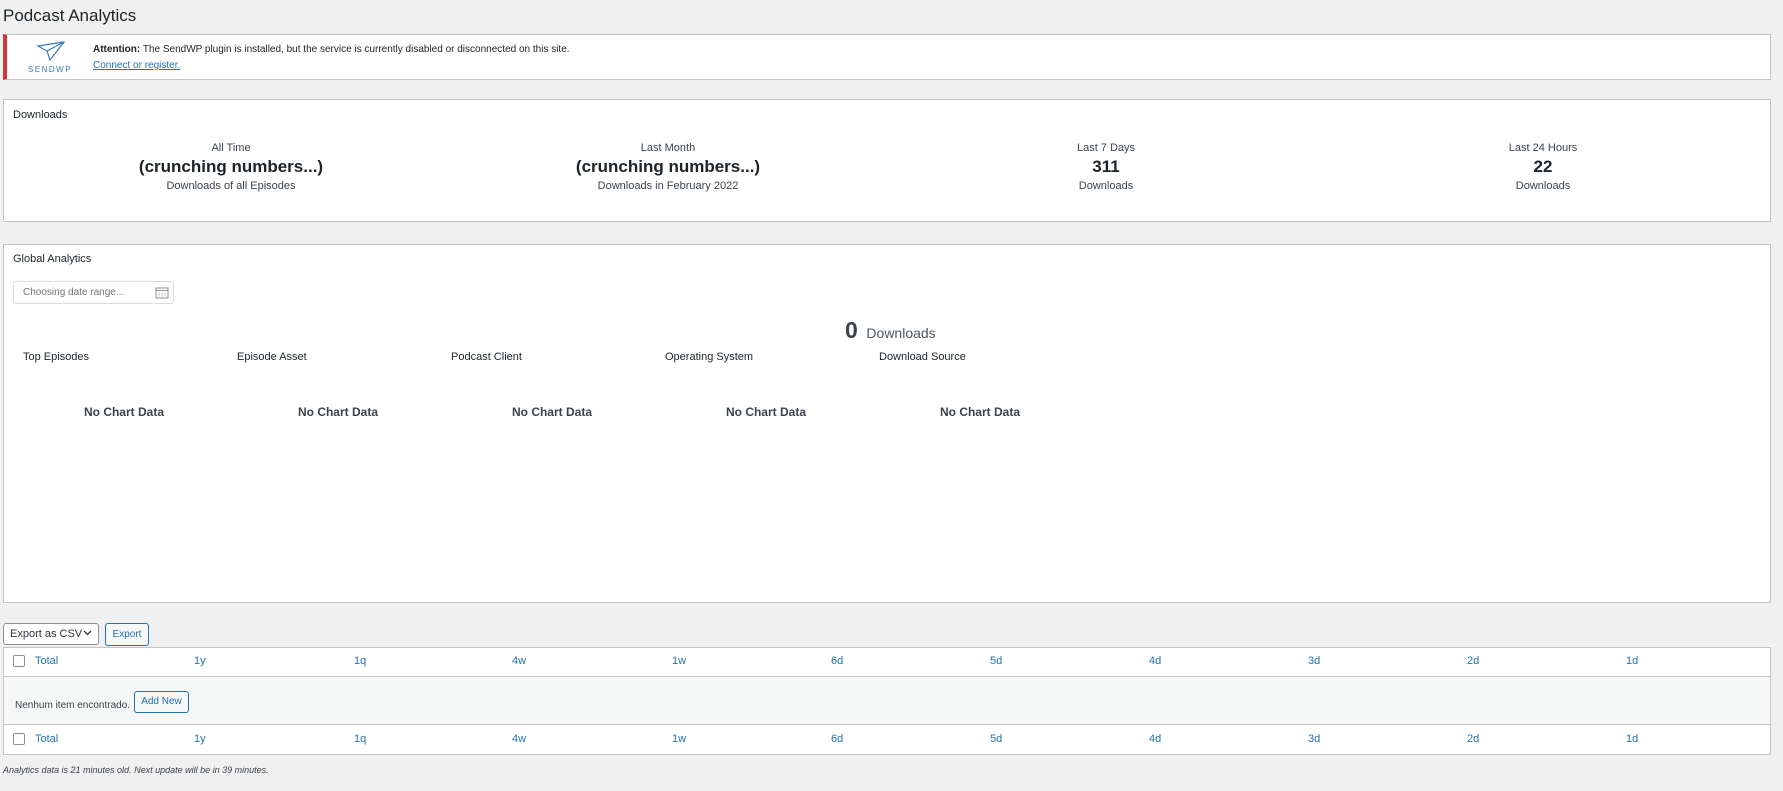 This screenshot has width=1783, height=791. What do you see at coordinates (980, 385) in the screenshot?
I see `chart-download-source: Download Source No Chart Data` at bounding box center [980, 385].